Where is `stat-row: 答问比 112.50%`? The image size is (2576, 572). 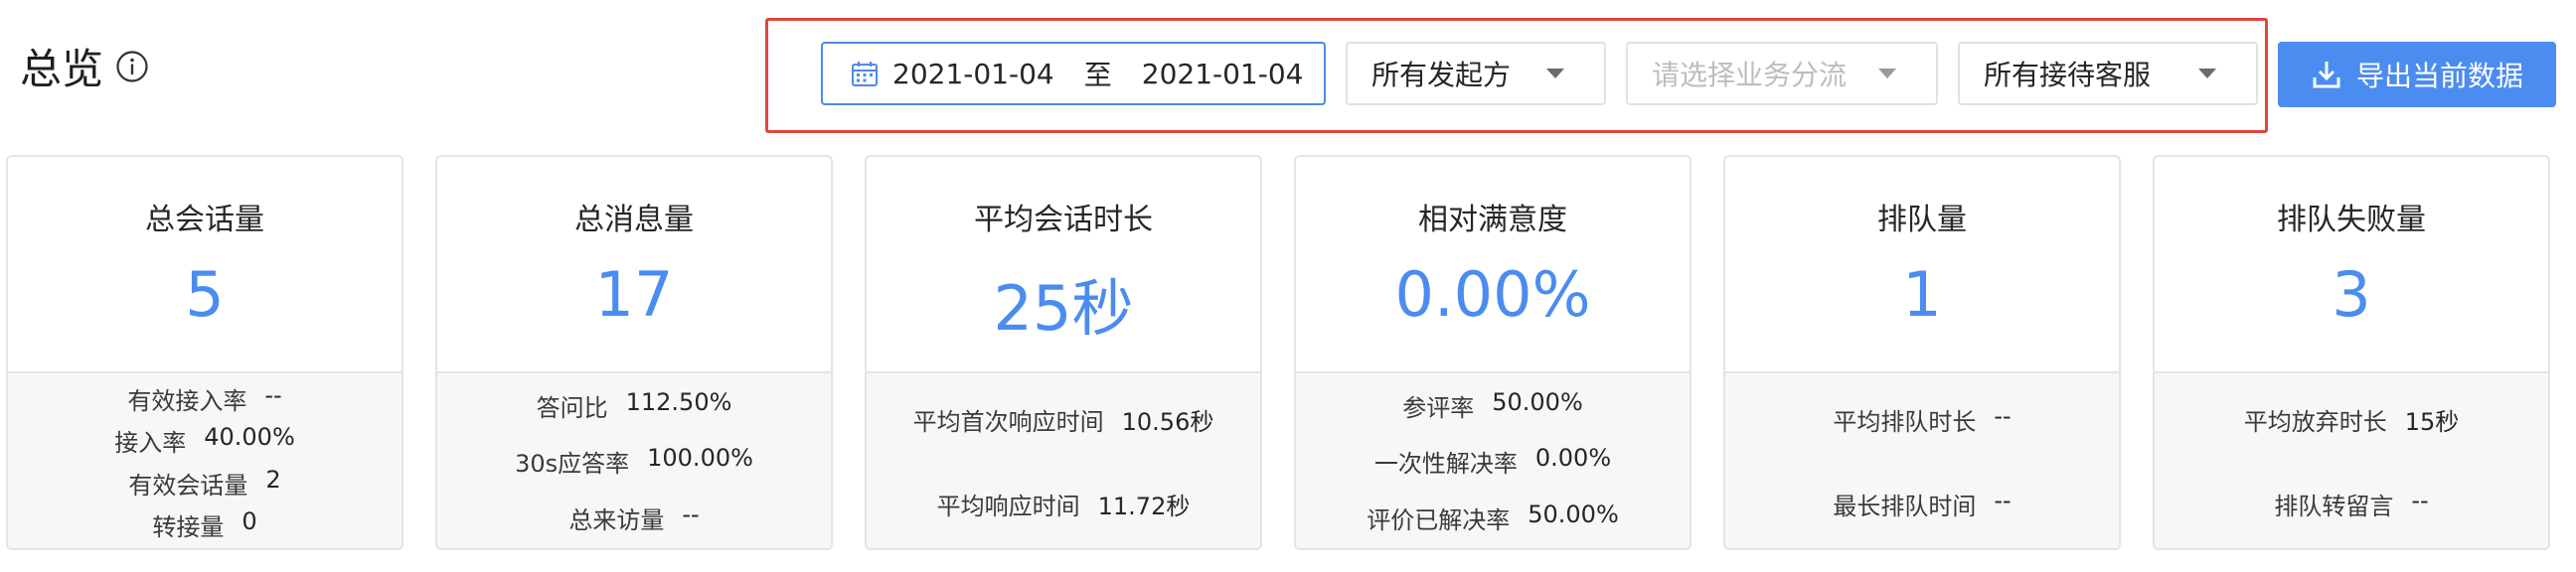 stat-row: 答问比 112.50% is located at coordinates (634, 406).